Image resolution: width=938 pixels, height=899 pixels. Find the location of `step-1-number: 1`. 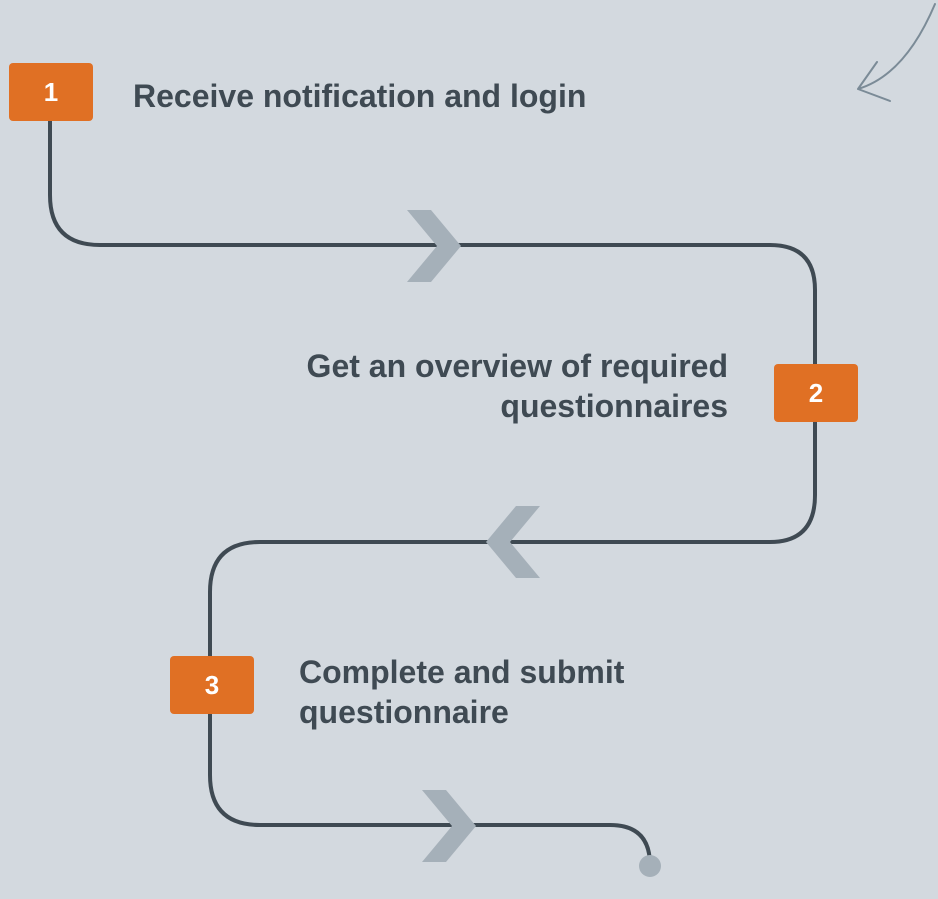

step-1-number: 1 is located at coordinates (51, 91).